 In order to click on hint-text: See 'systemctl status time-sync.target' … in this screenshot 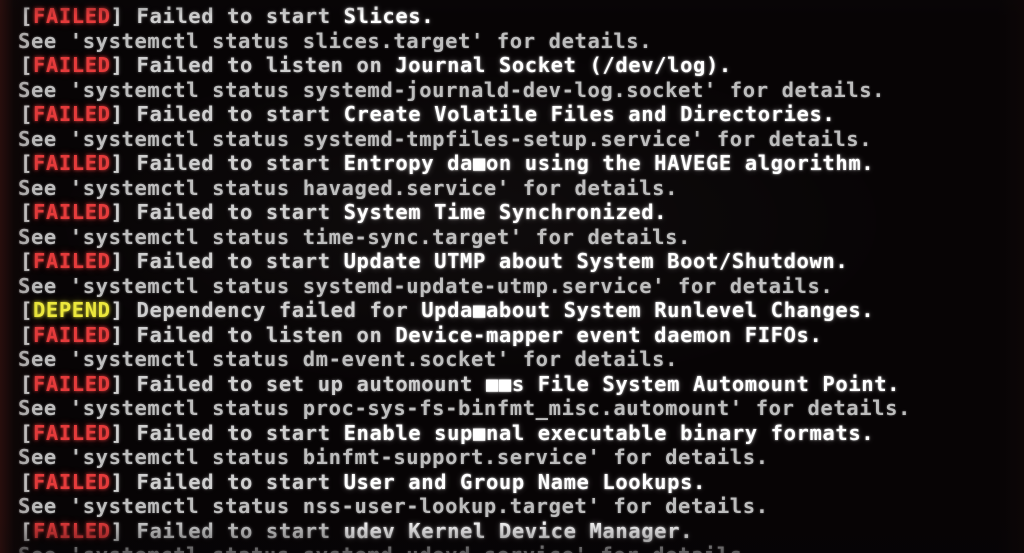, I will do `click(354, 236)`.